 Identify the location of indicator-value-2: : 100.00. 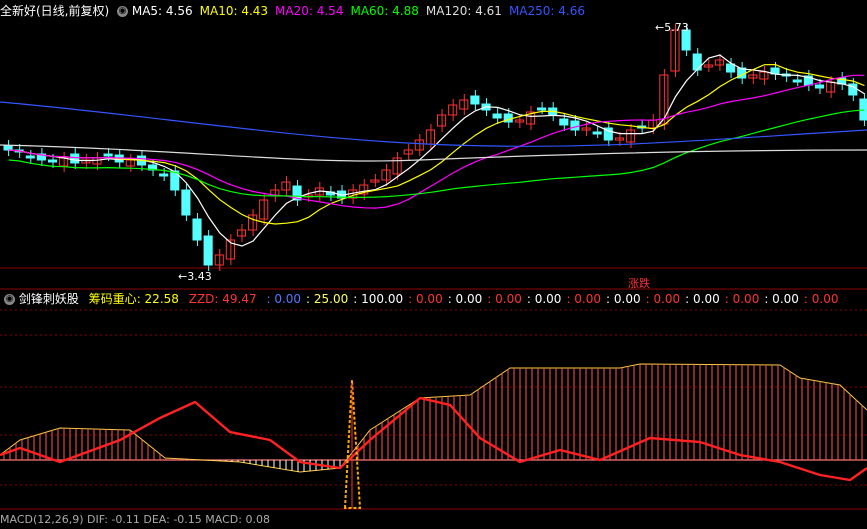
(378, 299).